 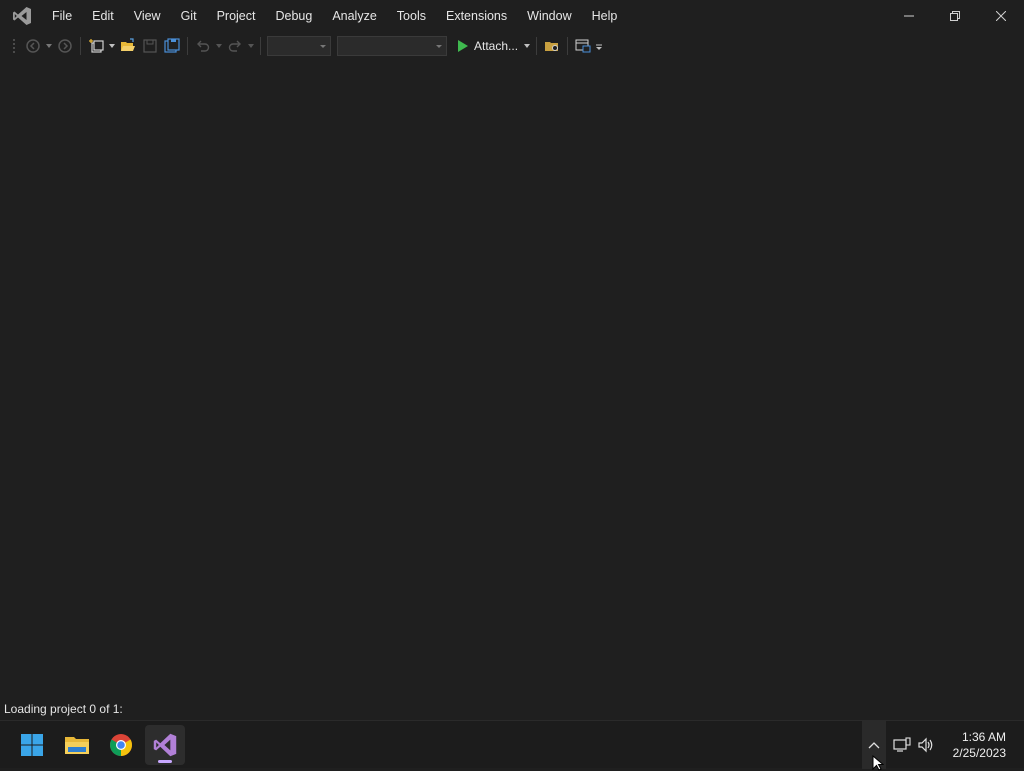 What do you see at coordinates (512, 709) in the screenshot?
I see `status-bar: Loading project 0 of 1:` at bounding box center [512, 709].